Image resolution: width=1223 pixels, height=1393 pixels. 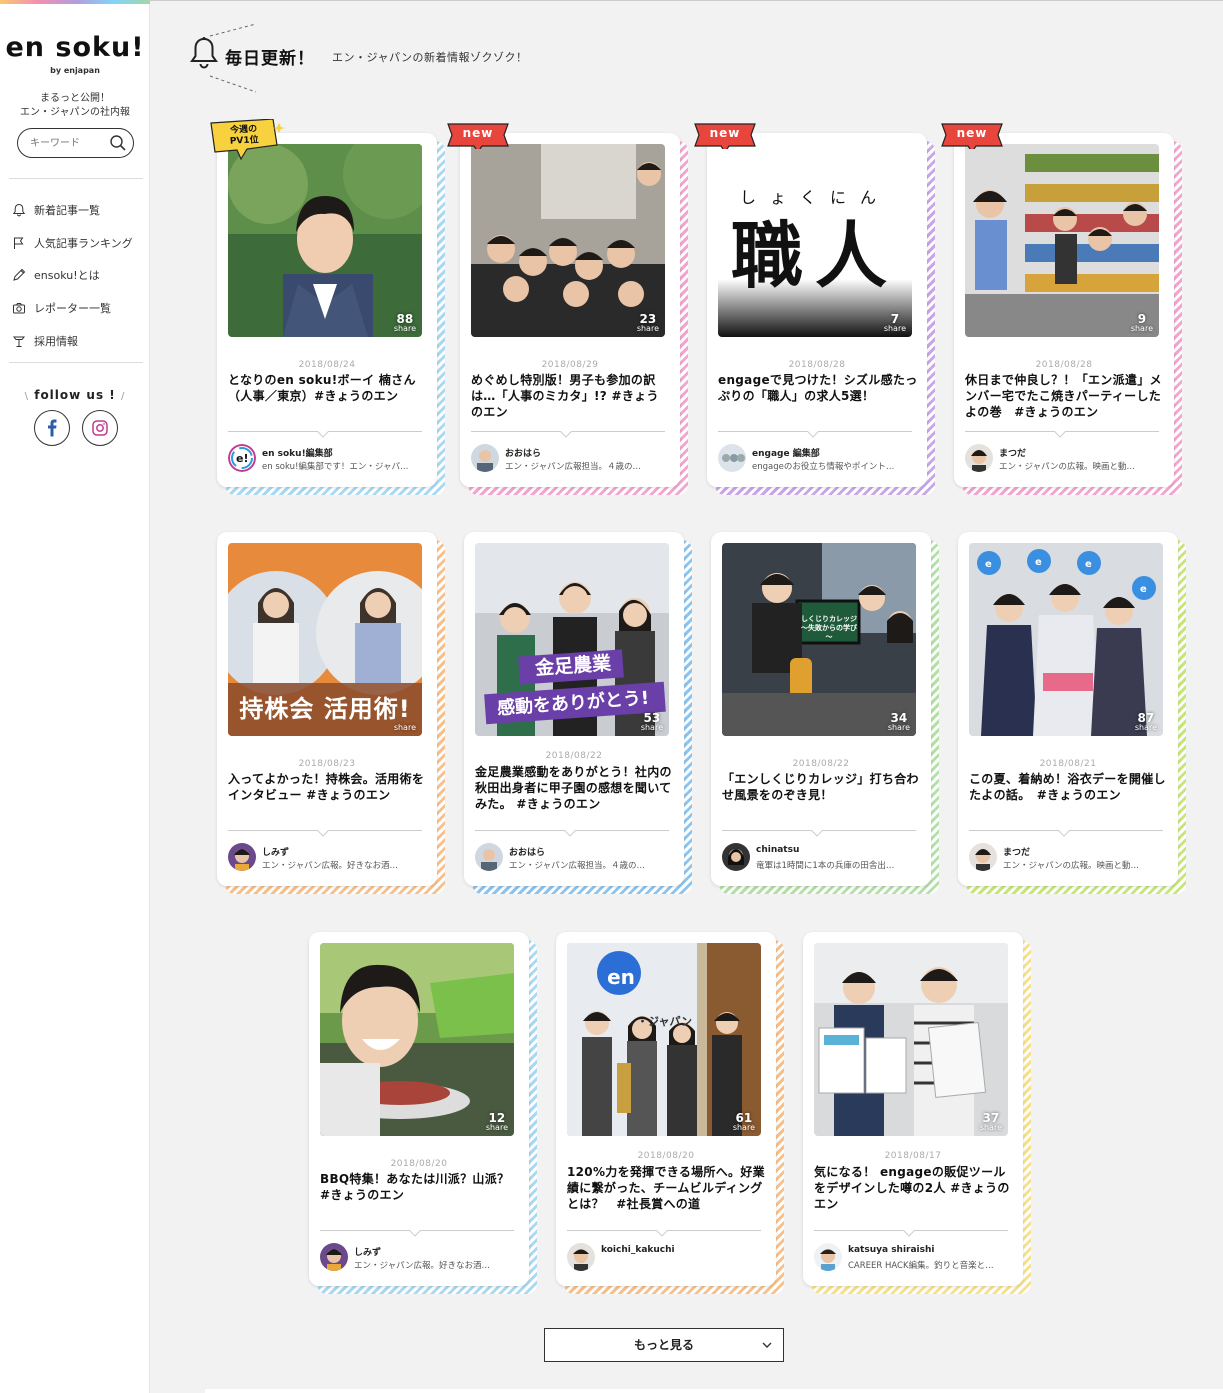 What do you see at coordinates (570, 365) in the screenshot?
I see `article-date: 2018/08/29` at bounding box center [570, 365].